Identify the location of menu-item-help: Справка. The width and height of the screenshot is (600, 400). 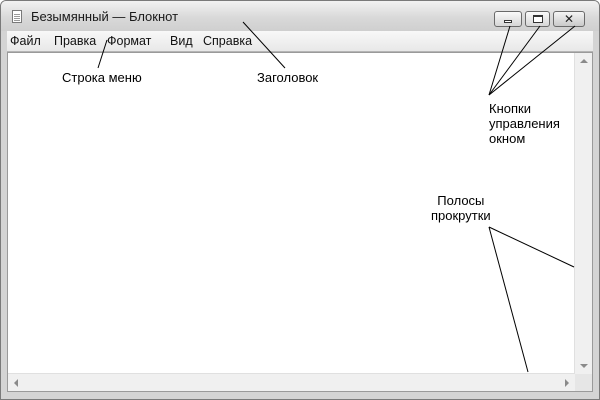
(227, 41).